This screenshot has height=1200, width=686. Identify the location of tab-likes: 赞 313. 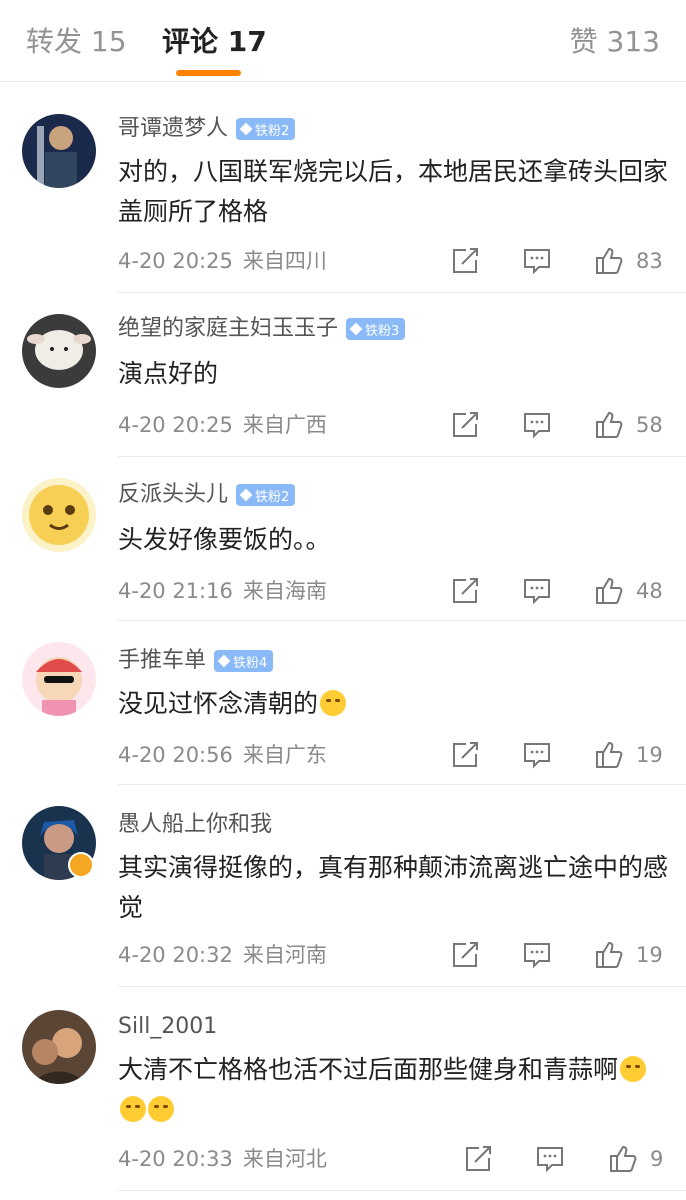
(615, 42).